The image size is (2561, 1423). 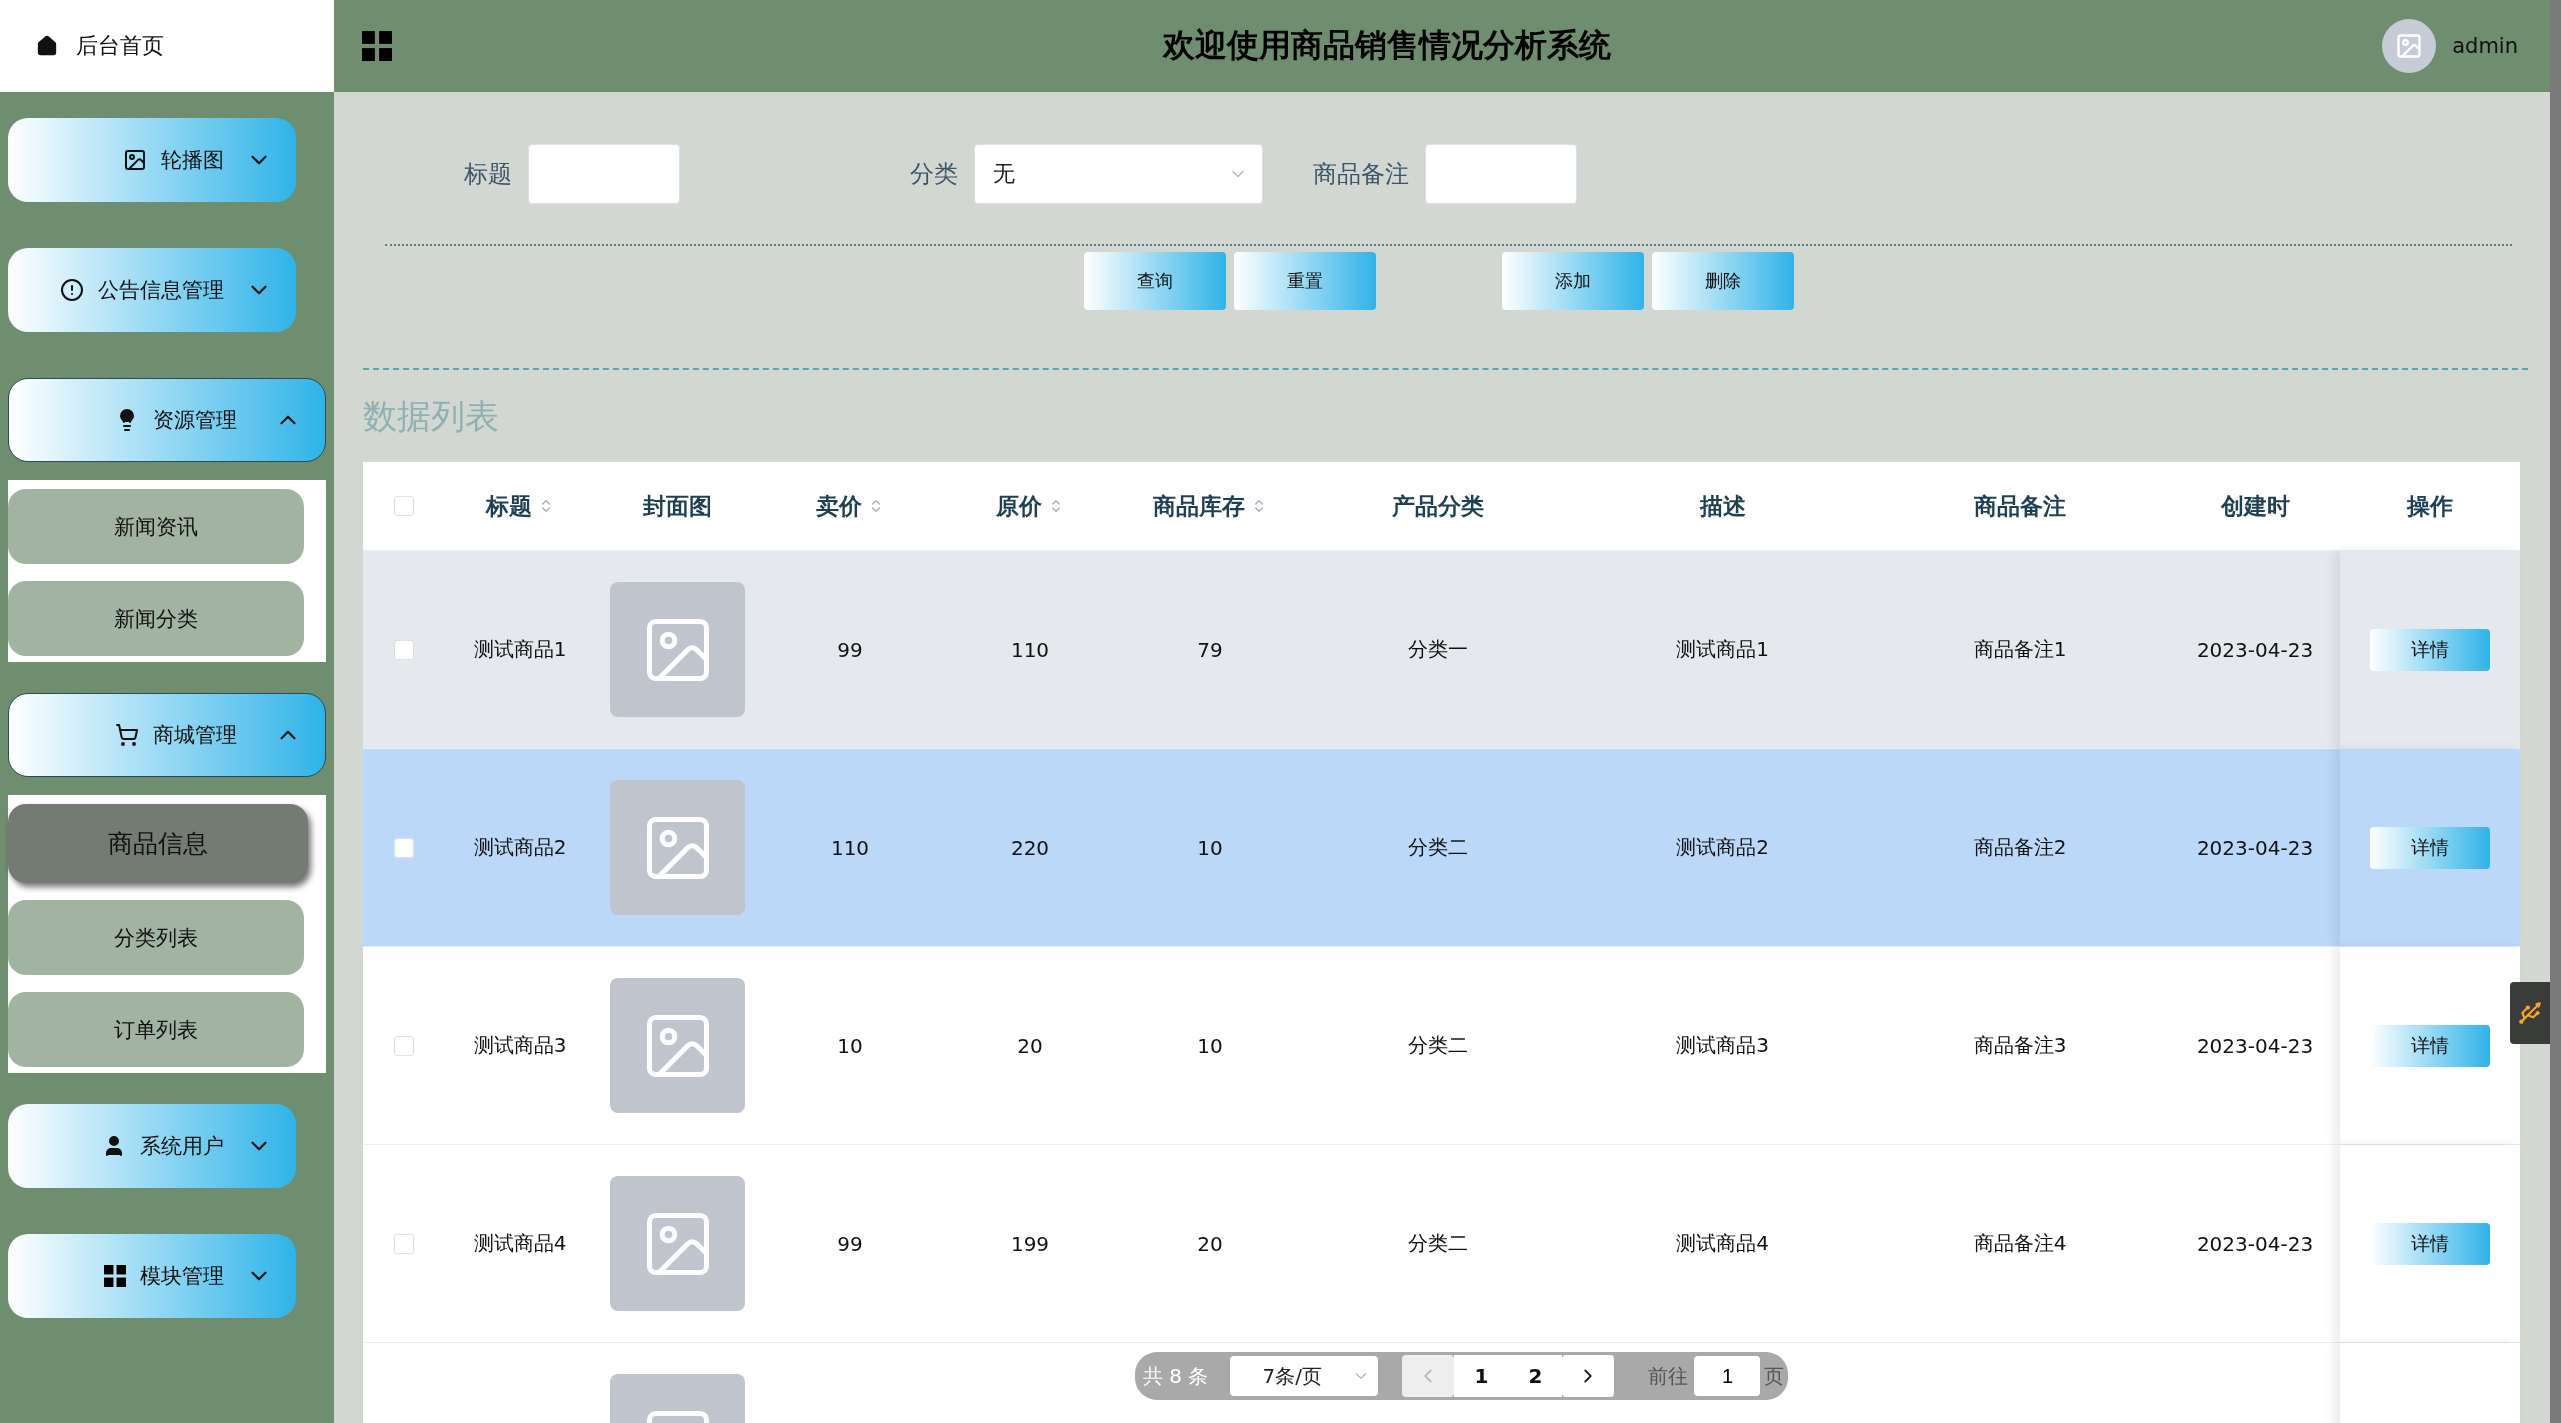 What do you see at coordinates (158, 843) in the screenshot?
I see `submenu-item: 商品信息` at bounding box center [158, 843].